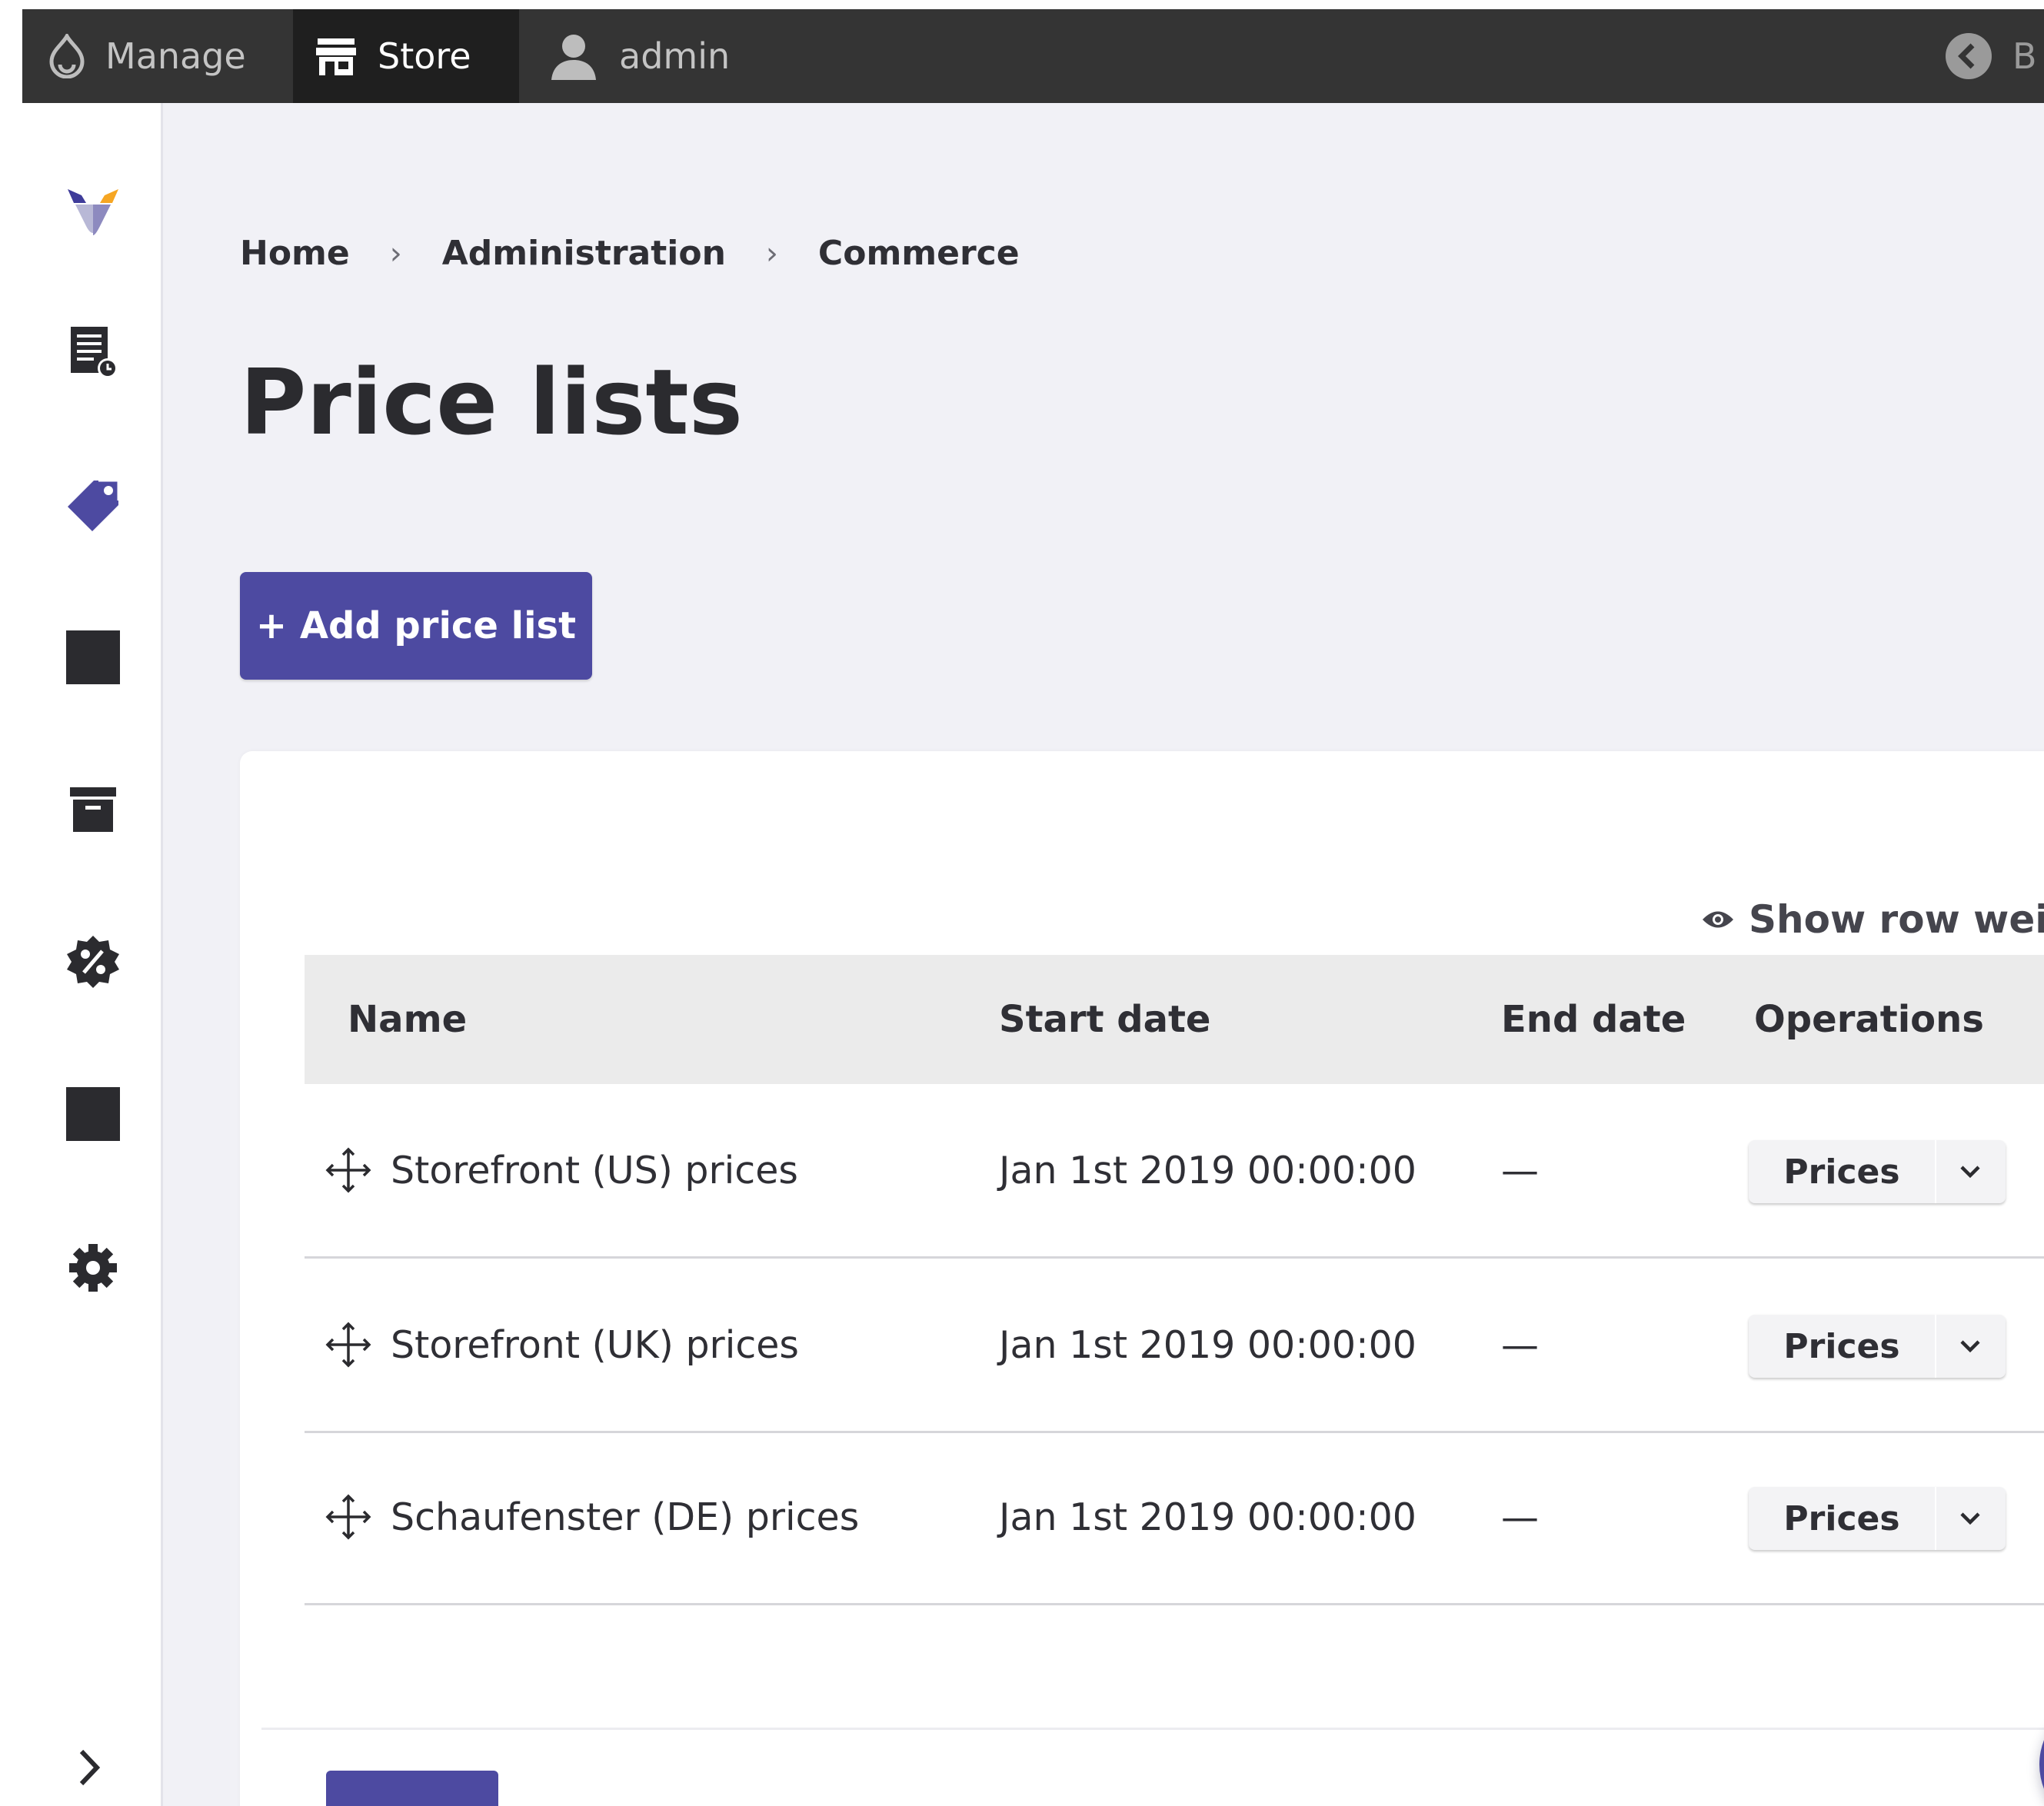 This screenshot has width=2044, height=1806. What do you see at coordinates (573, 56) in the screenshot?
I see `user-icon` at bounding box center [573, 56].